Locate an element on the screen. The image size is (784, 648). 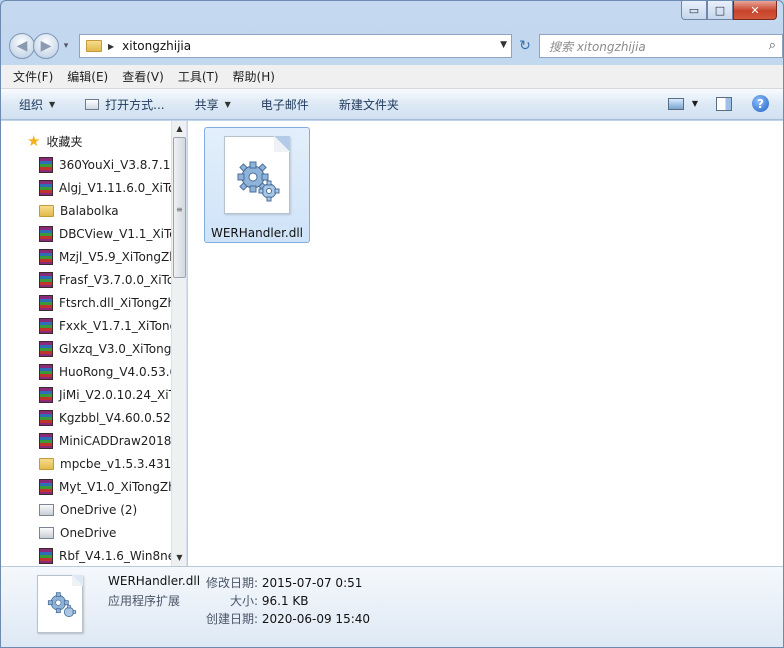
sidebar-item-label: Glxzq_V3.0_XiTong is located at coordinates (115, 349).